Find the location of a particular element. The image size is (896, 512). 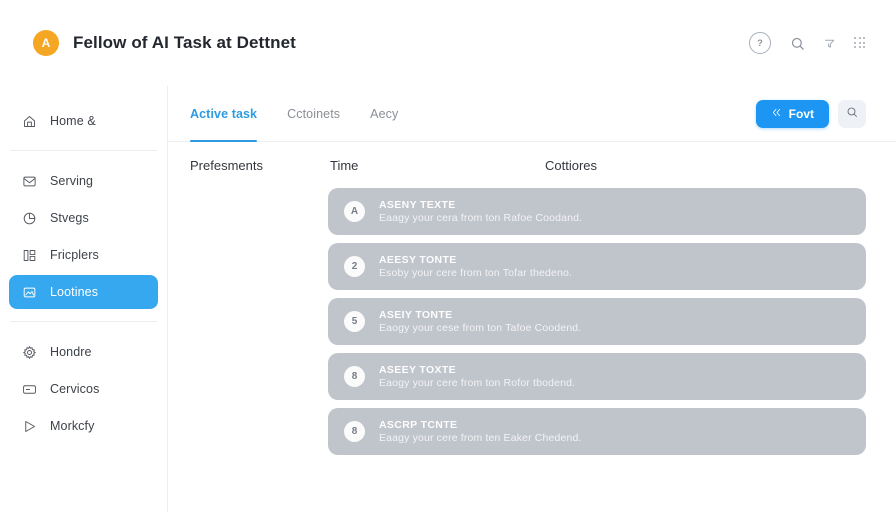

search-button is located at coordinates (852, 113).